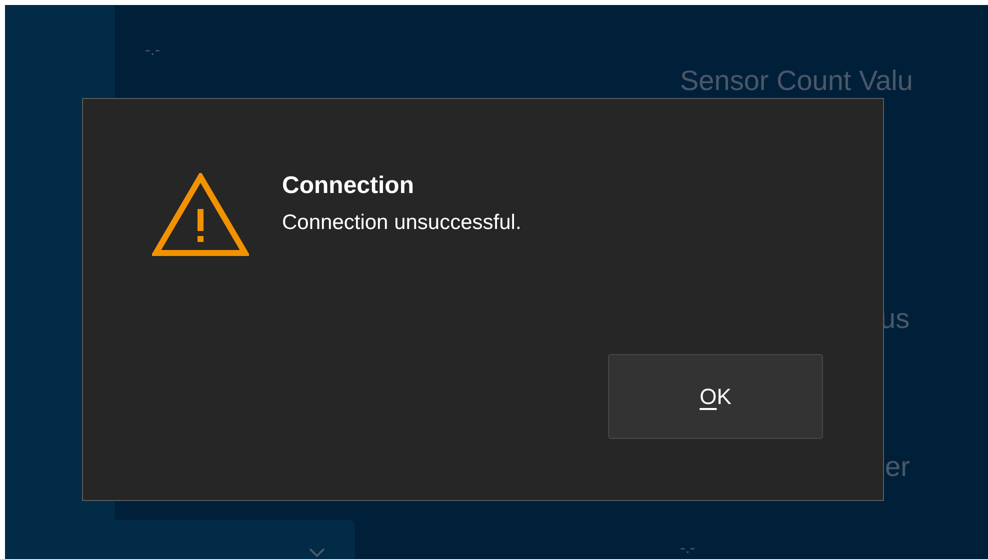  What do you see at coordinates (180, 539) in the screenshot?
I see `dropdown` at bounding box center [180, 539].